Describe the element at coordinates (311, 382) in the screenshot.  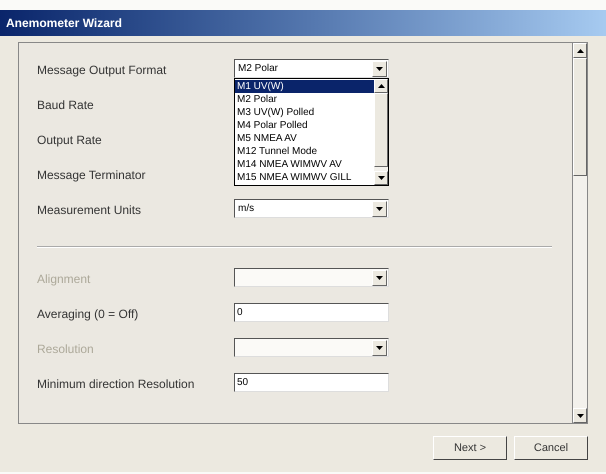
I see `text-field: 50` at that location.